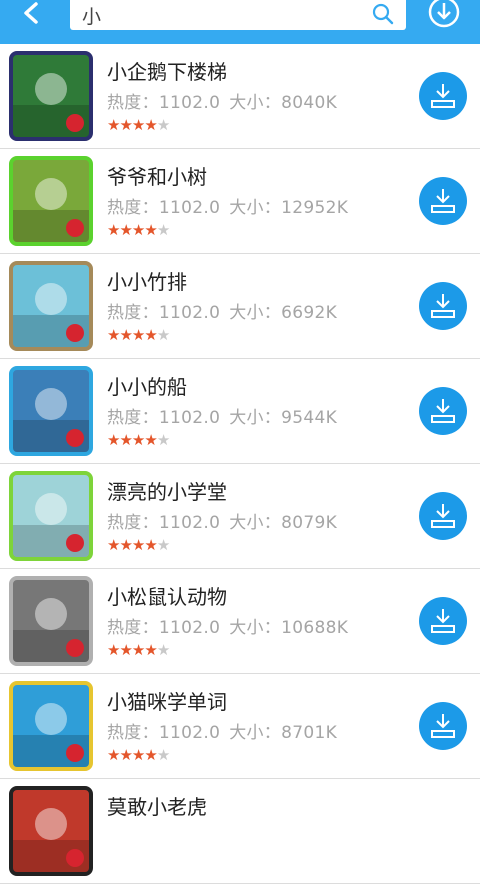 This screenshot has width=480, height=884. I want to click on app-name: 小小竹排, so click(147, 282).